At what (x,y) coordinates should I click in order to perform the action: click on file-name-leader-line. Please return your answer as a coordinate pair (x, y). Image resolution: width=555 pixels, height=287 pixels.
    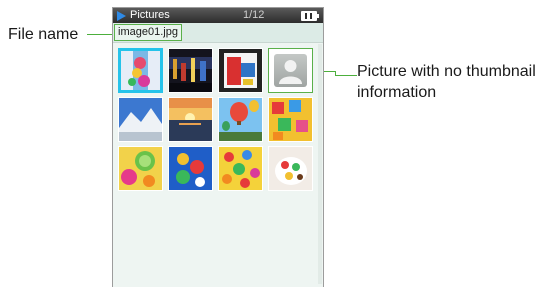
    Looking at the image, I should click on (100, 34).